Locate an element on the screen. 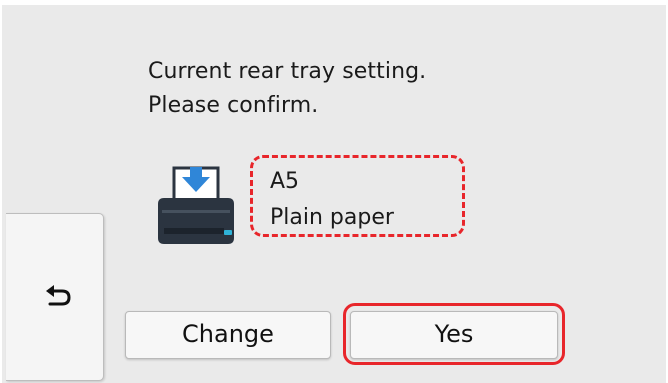  paper-setting-box: A5 Plain paper is located at coordinates (357, 196).